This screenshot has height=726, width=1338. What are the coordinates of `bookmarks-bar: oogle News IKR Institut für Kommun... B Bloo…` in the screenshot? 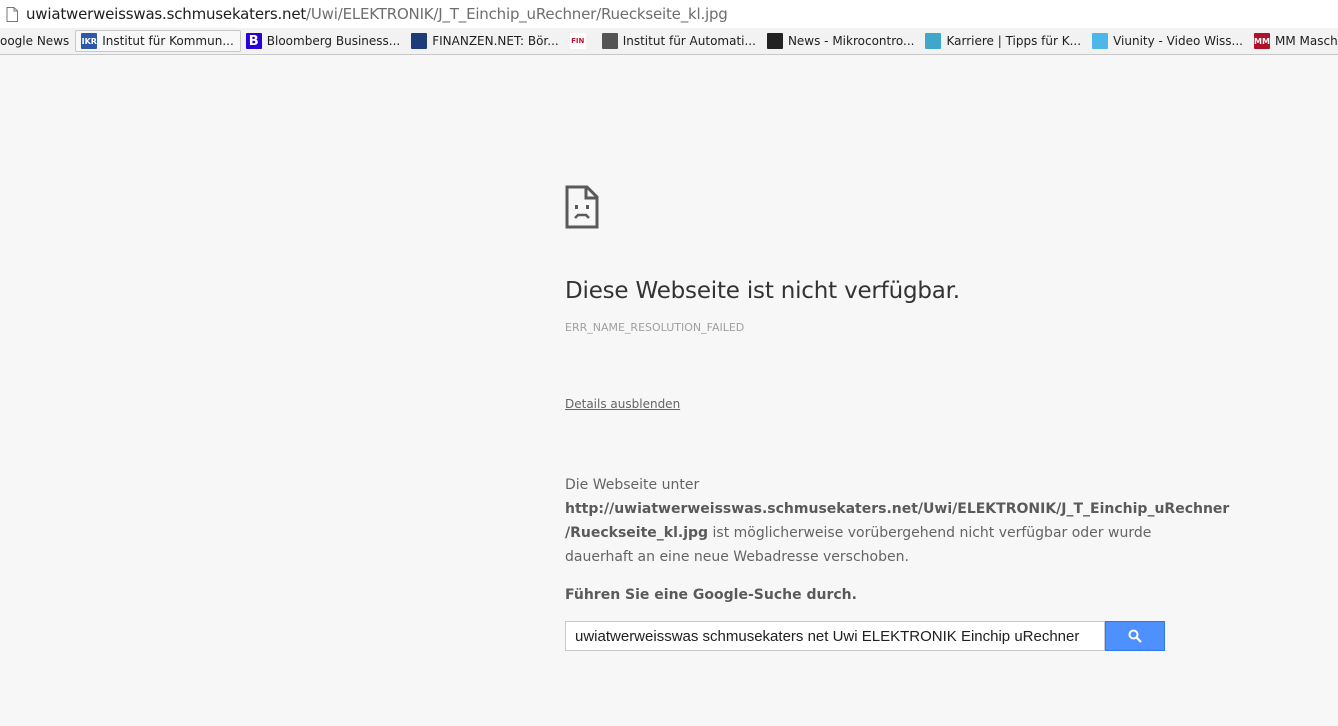 It's located at (669, 41).